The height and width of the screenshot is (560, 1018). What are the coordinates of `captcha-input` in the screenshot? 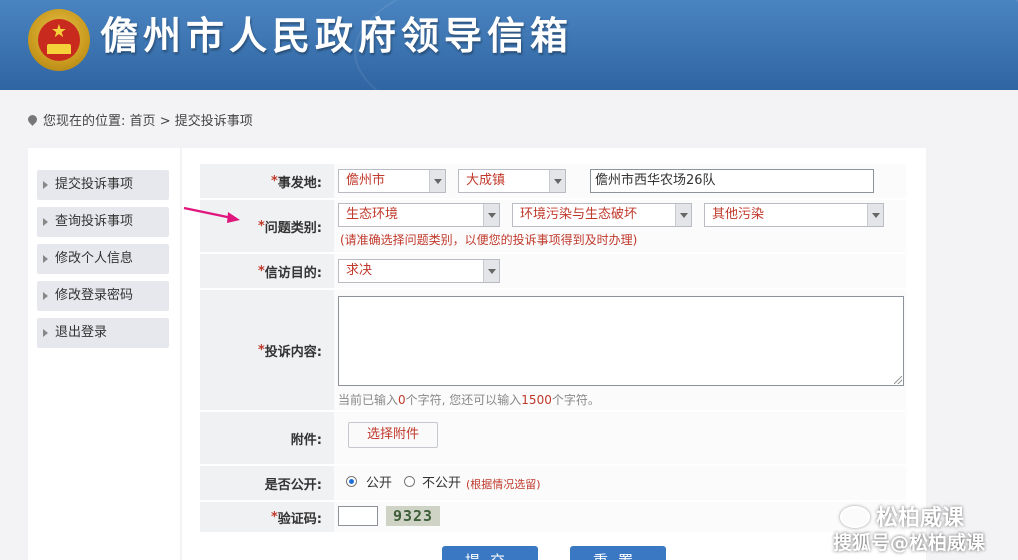 It's located at (358, 516).